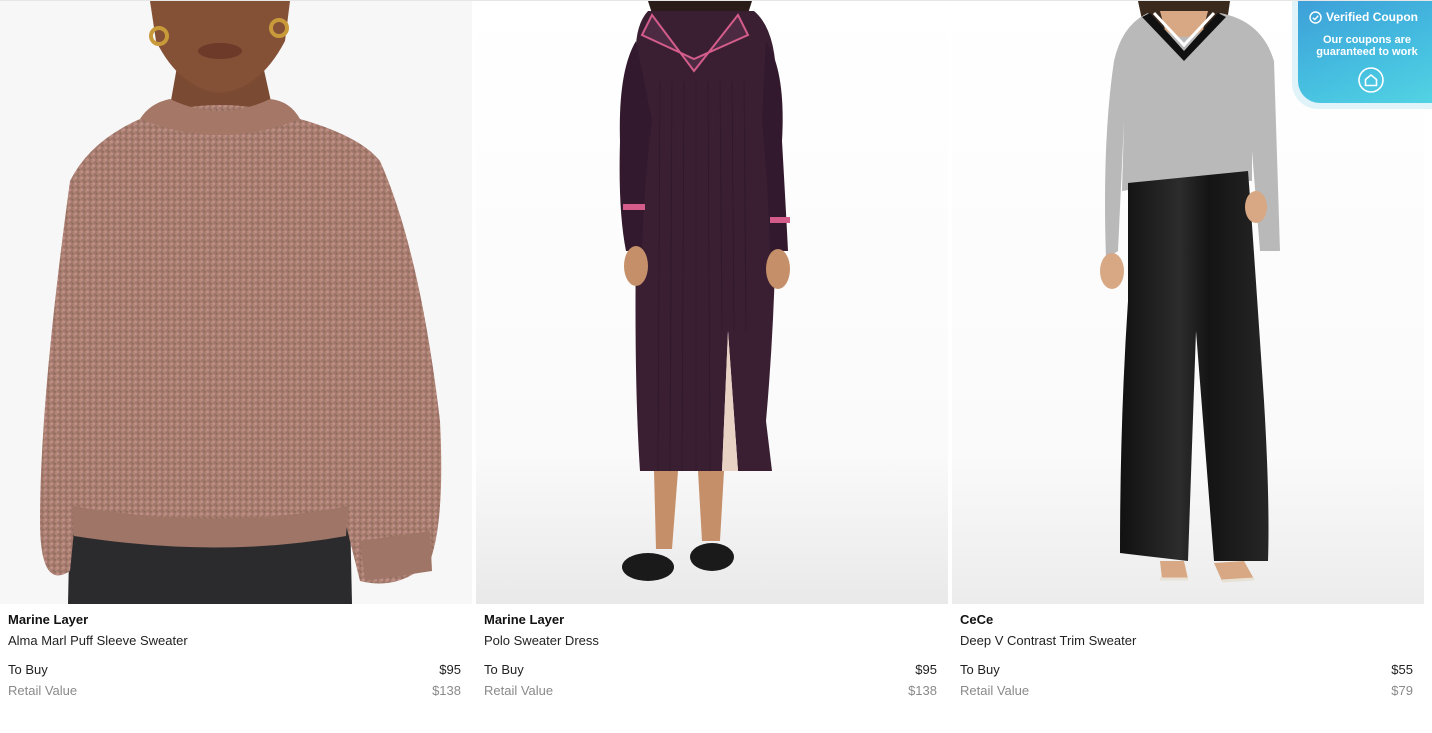  I want to click on product-name: Alma Marl Puff Sleeve Sweater, so click(98, 640).